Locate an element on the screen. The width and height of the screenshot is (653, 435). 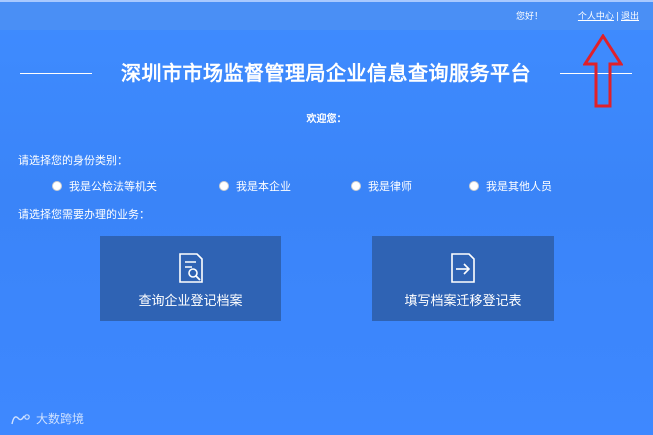
radio-lawyer: 我是律师 is located at coordinates (381, 186).